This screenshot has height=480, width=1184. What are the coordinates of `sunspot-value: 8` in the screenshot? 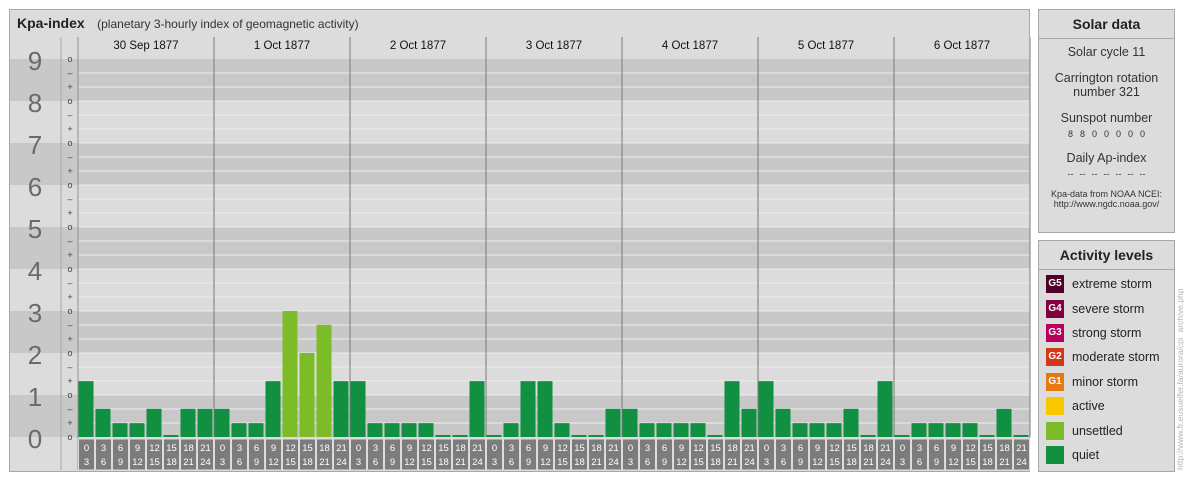 It's located at (1082, 134).